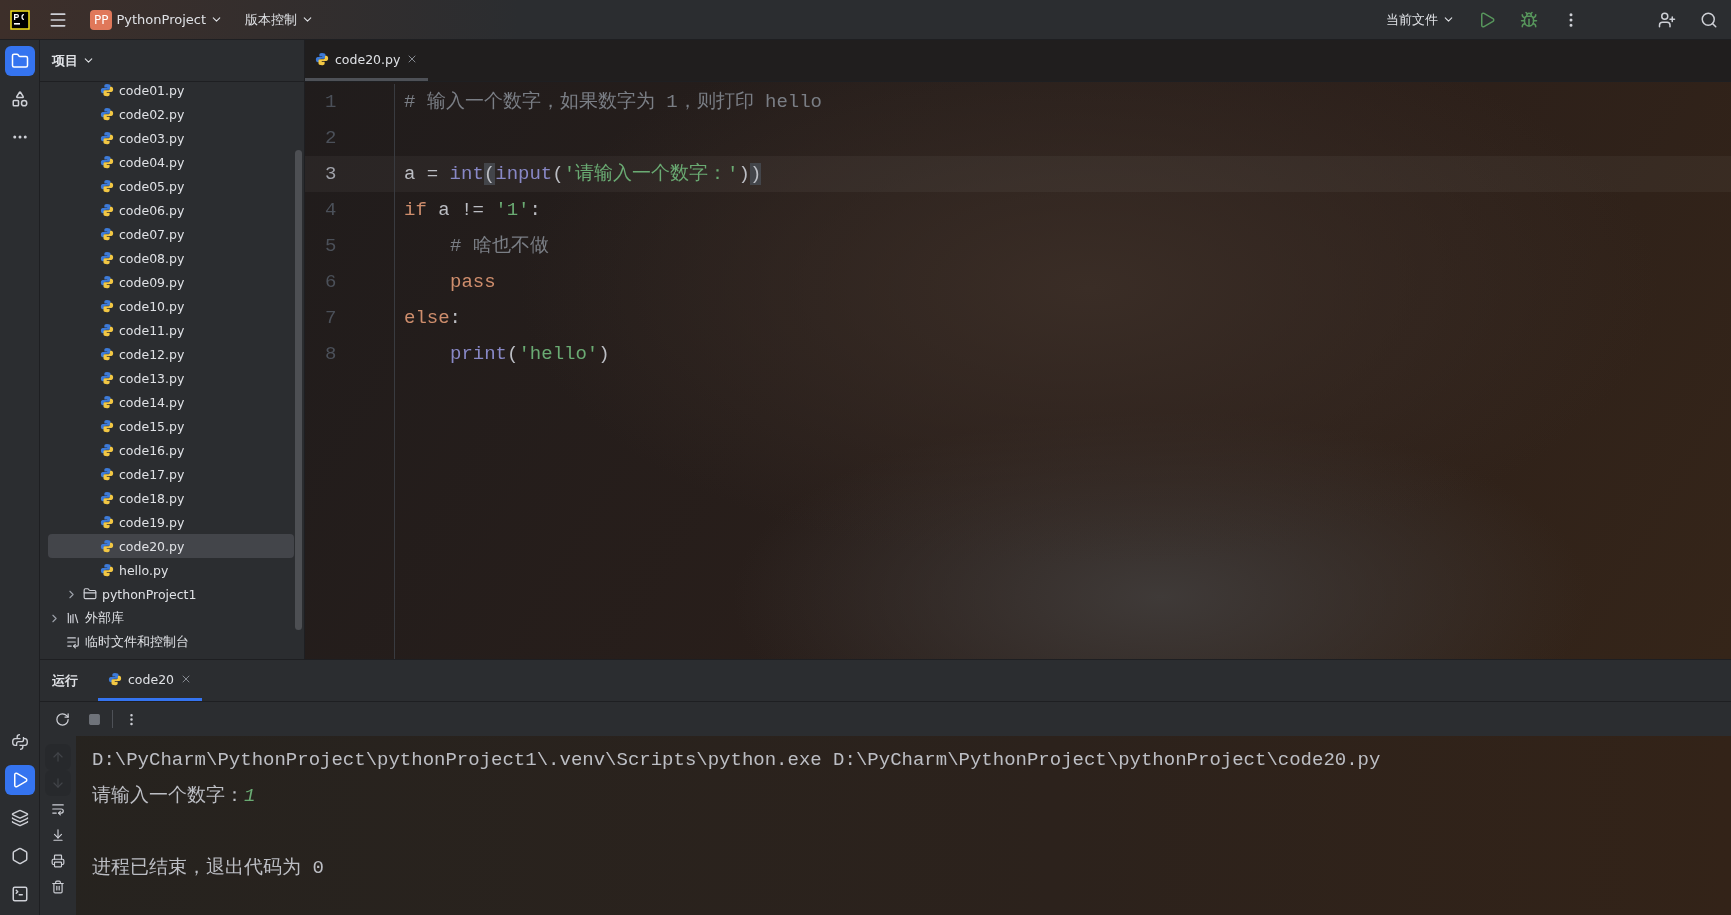 Image resolution: width=1731 pixels, height=915 pixels. What do you see at coordinates (171, 114) in the screenshot?
I see `tree-item: code02.py` at bounding box center [171, 114].